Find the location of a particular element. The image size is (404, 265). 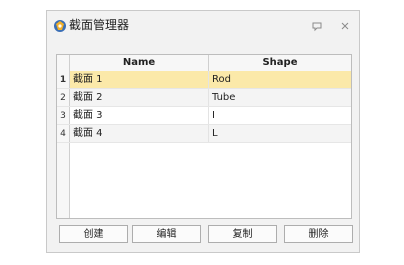

shape-cell: I is located at coordinates (280, 116).